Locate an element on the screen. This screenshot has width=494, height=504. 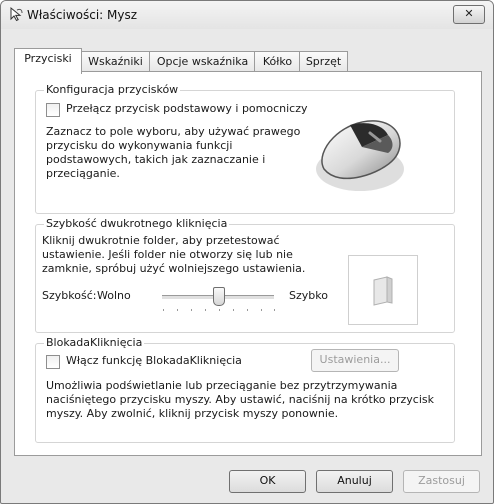
mouse-pointer-icon is located at coordinates (16, 14).